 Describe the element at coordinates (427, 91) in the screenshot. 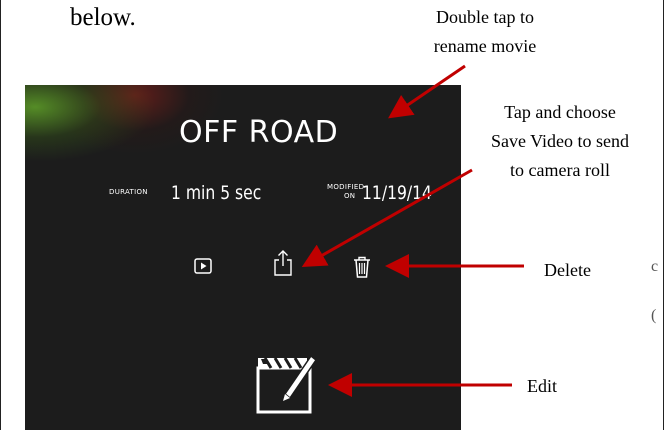

I see `arrow-rename` at that location.